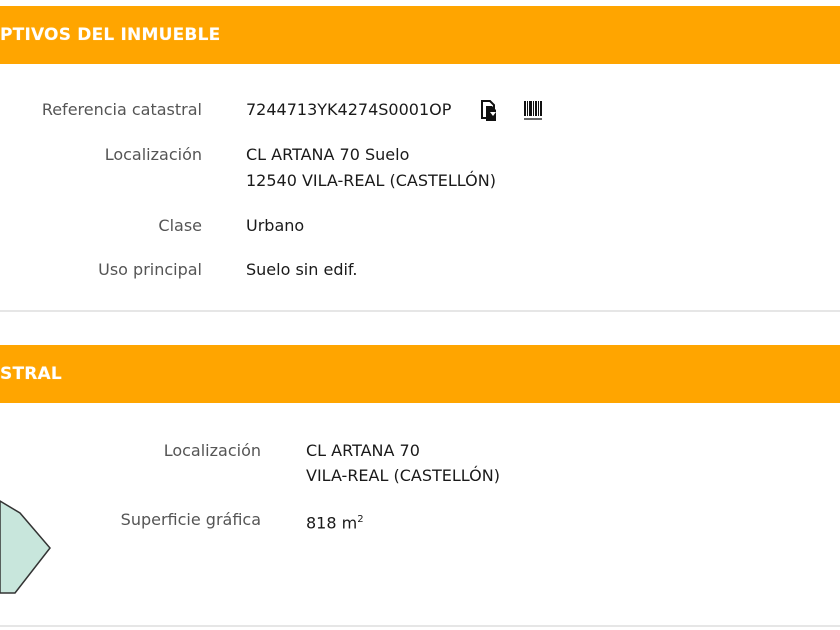 The image size is (840, 630). I want to click on cadastral-reference-value: 7244713YK4274S0001OP, so click(348, 110).